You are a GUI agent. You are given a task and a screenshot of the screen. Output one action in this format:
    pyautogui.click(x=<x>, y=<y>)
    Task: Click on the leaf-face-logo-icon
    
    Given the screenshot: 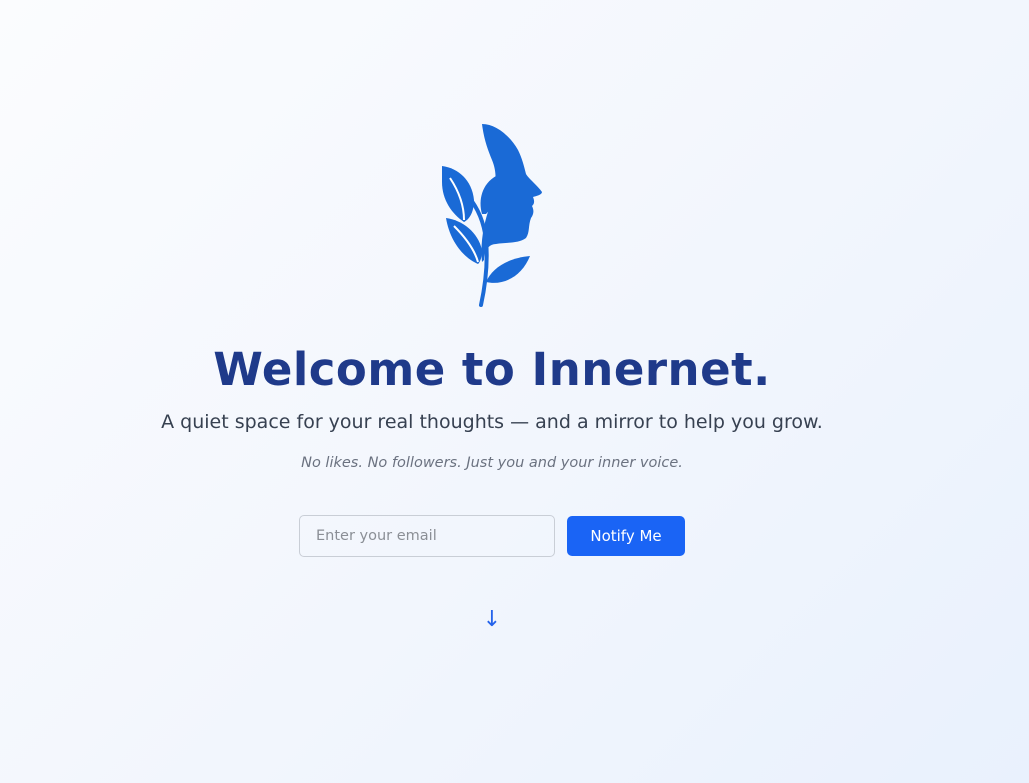 What is the action you would take?
    pyautogui.click(x=492, y=215)
    